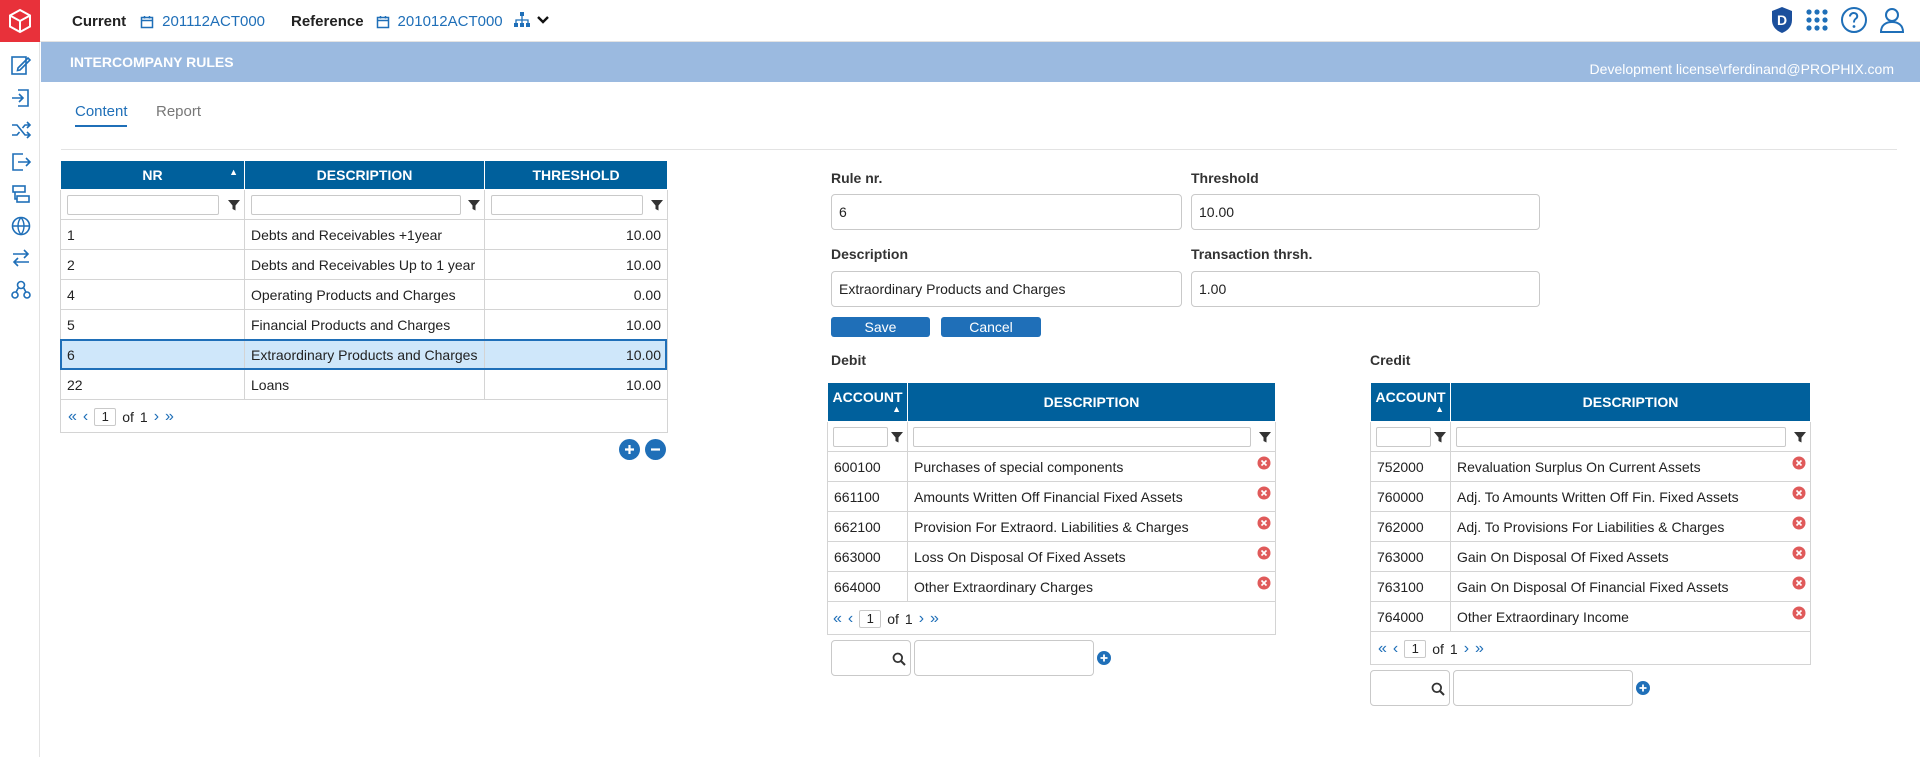  What do you see at coordinates (871, 658) in the screenshot?
I see `debit-account-search` at bounding box center [871, 658].